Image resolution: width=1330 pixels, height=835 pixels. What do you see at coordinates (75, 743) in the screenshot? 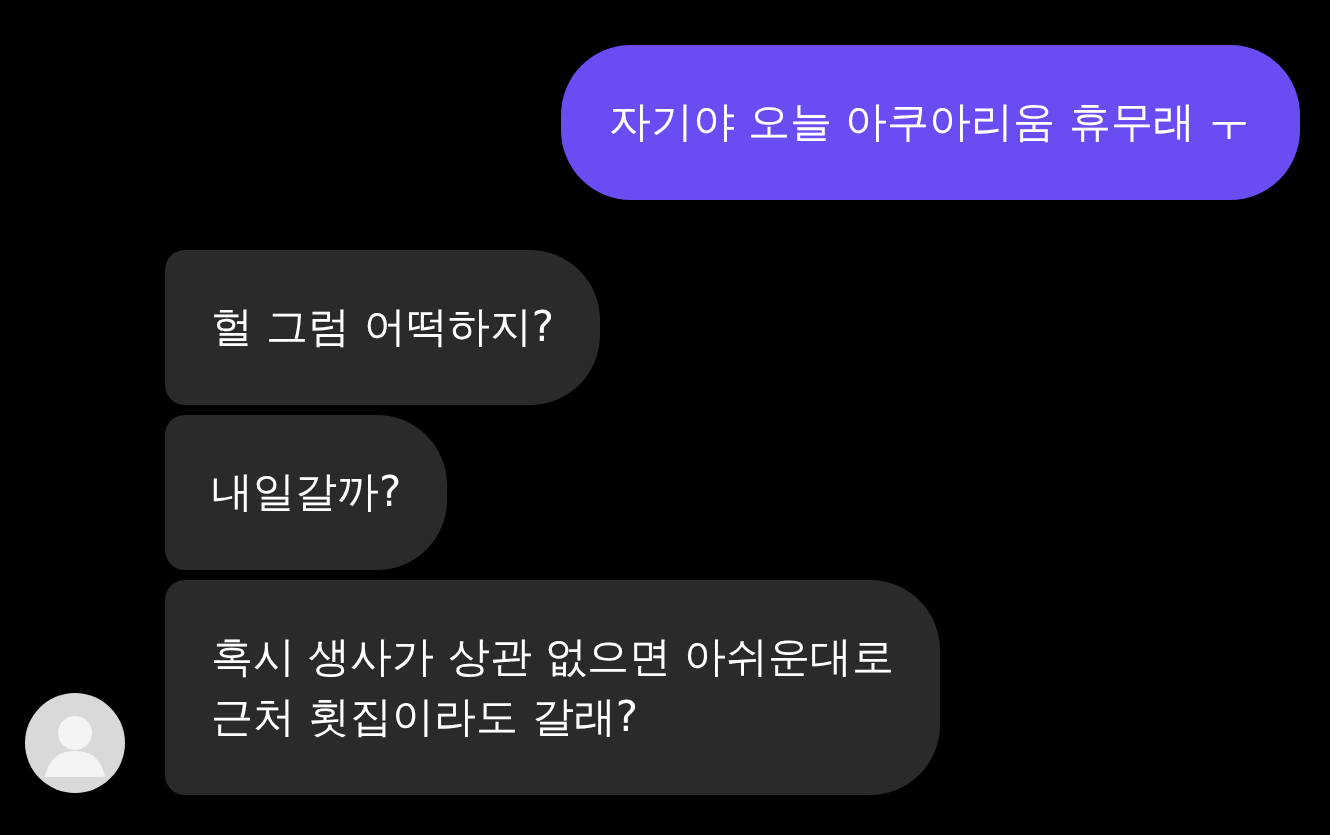
I see `avatar-icon` at bounding box center [75, 743].